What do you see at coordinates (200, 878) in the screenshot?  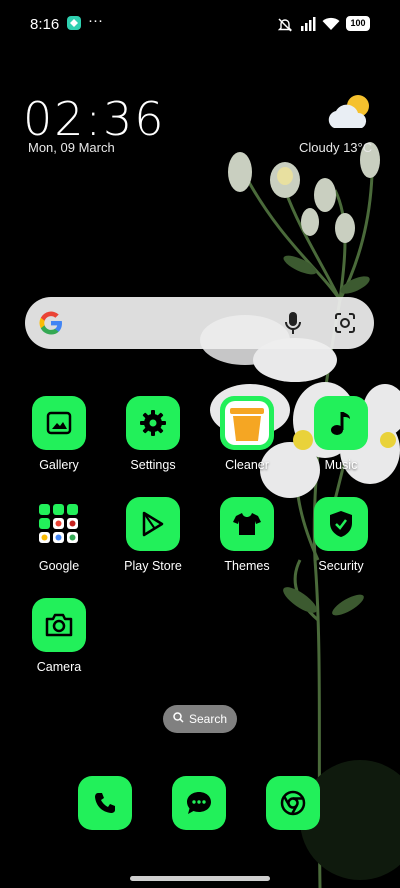 I see `home-indicator` at bounding box center [200, 878].